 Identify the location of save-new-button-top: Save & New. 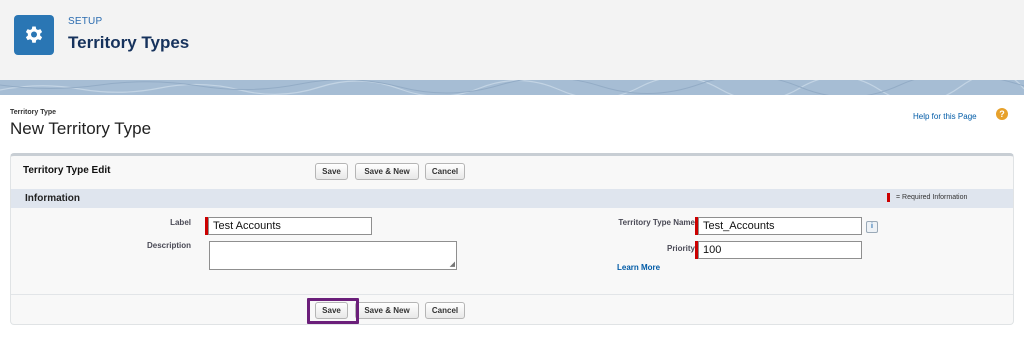
(387, 171).